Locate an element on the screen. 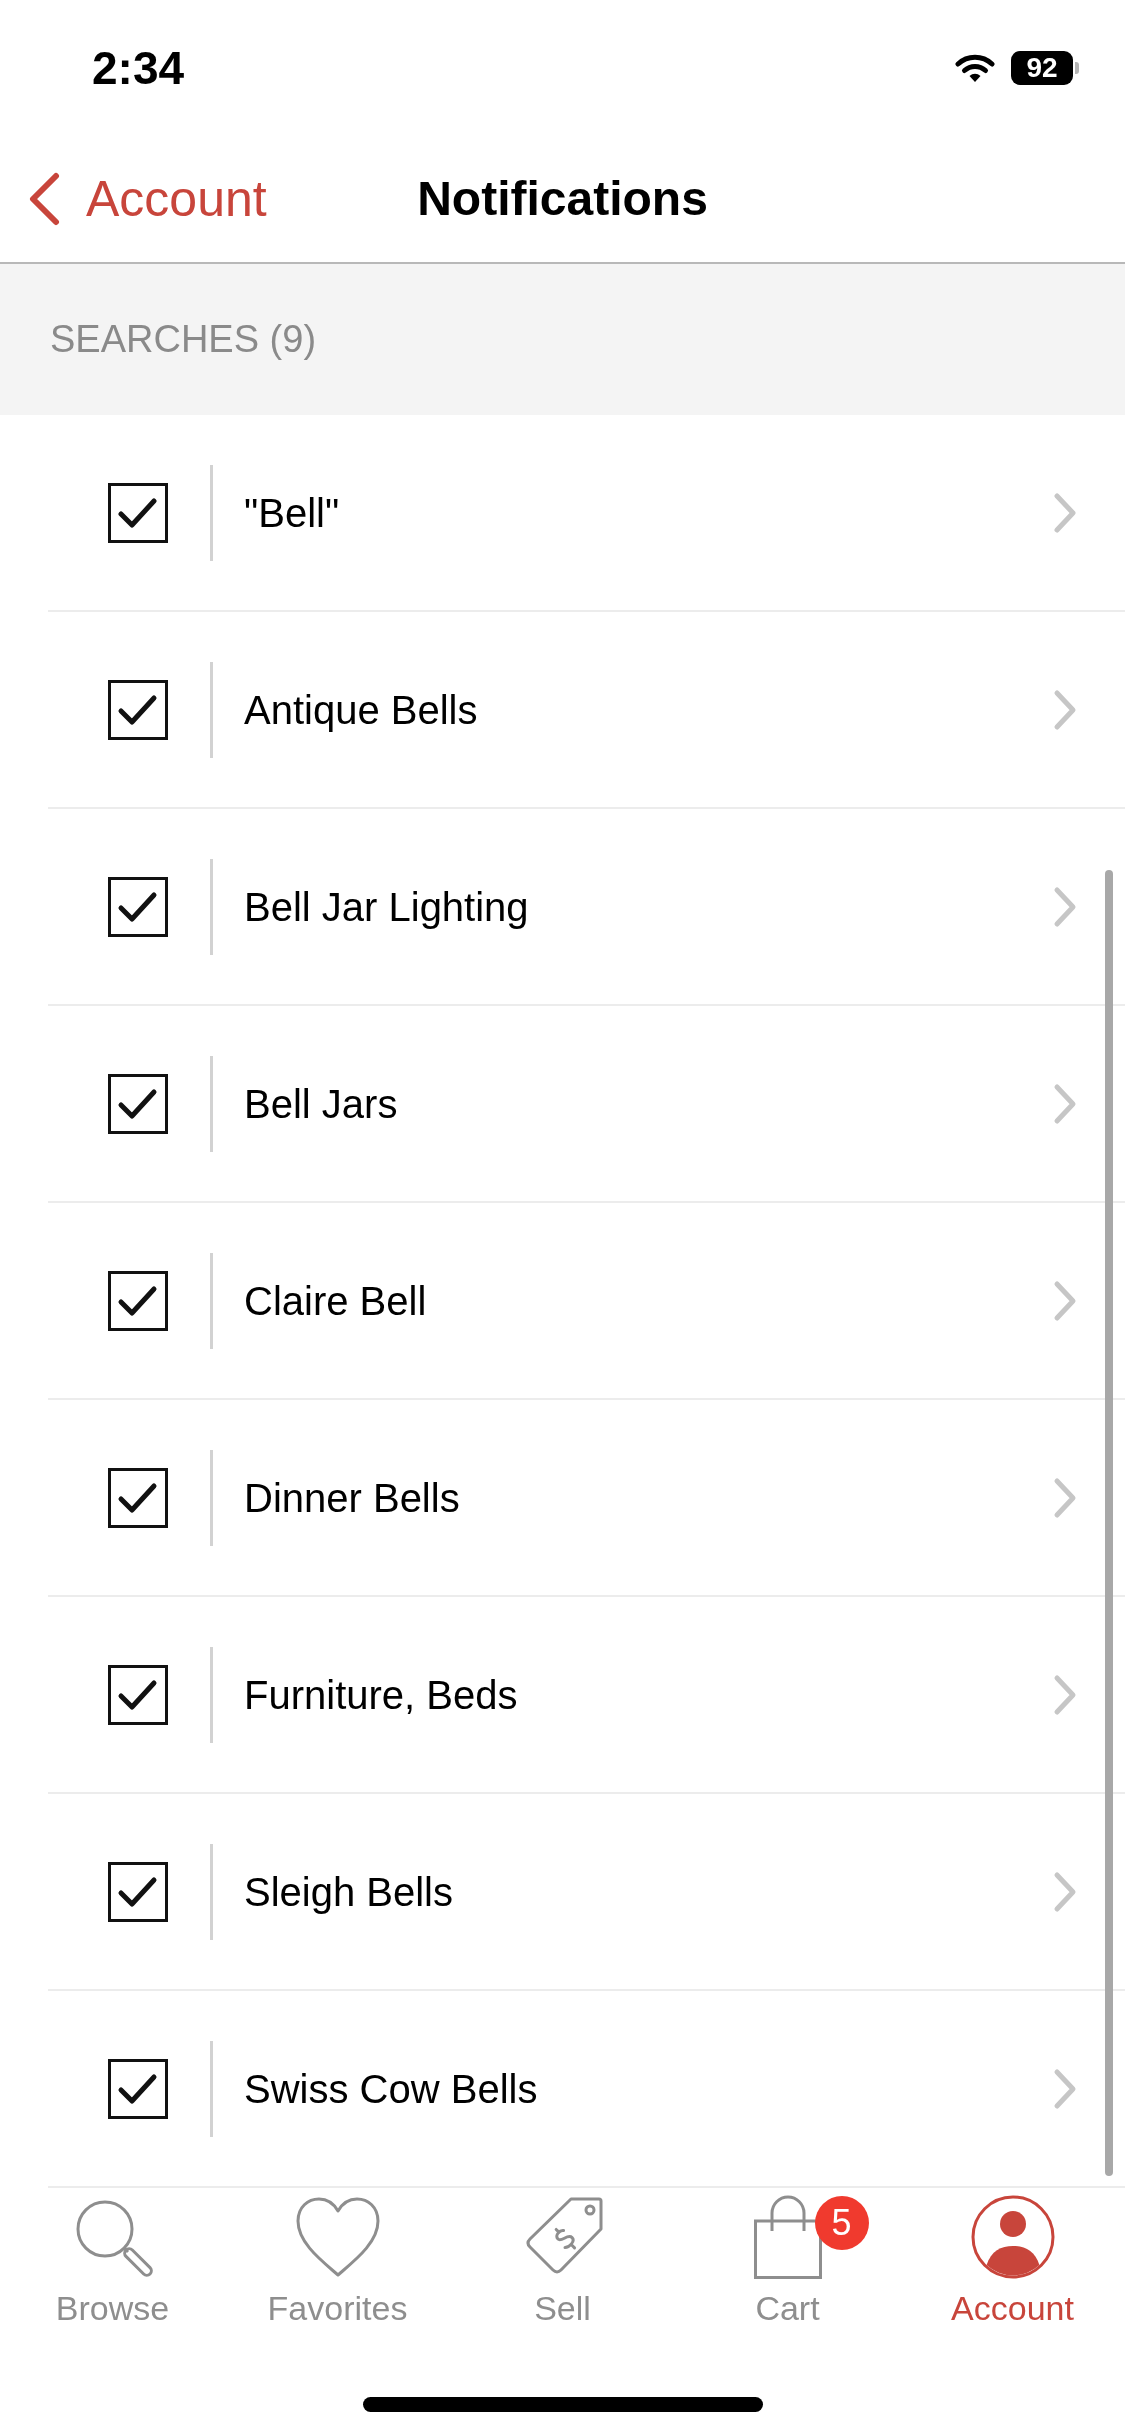 The height and width of the screenshot is (2436, 1125). count-badge: 5 is located at coordinates (841, 2223).